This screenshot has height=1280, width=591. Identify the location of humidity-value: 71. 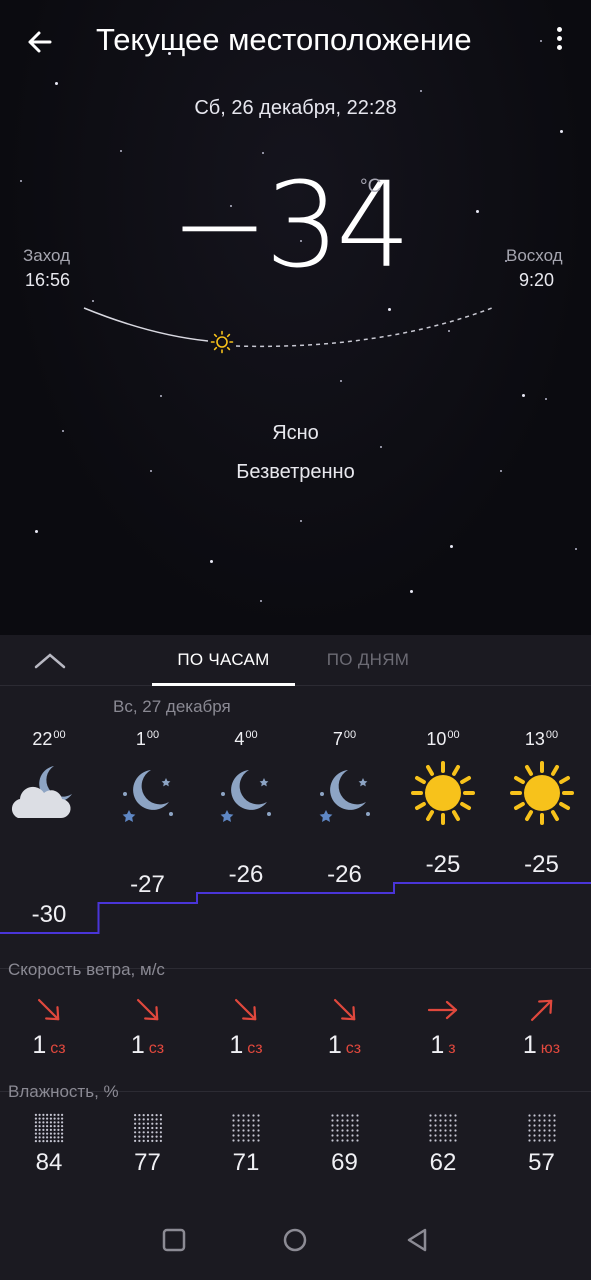
(246, 1162).